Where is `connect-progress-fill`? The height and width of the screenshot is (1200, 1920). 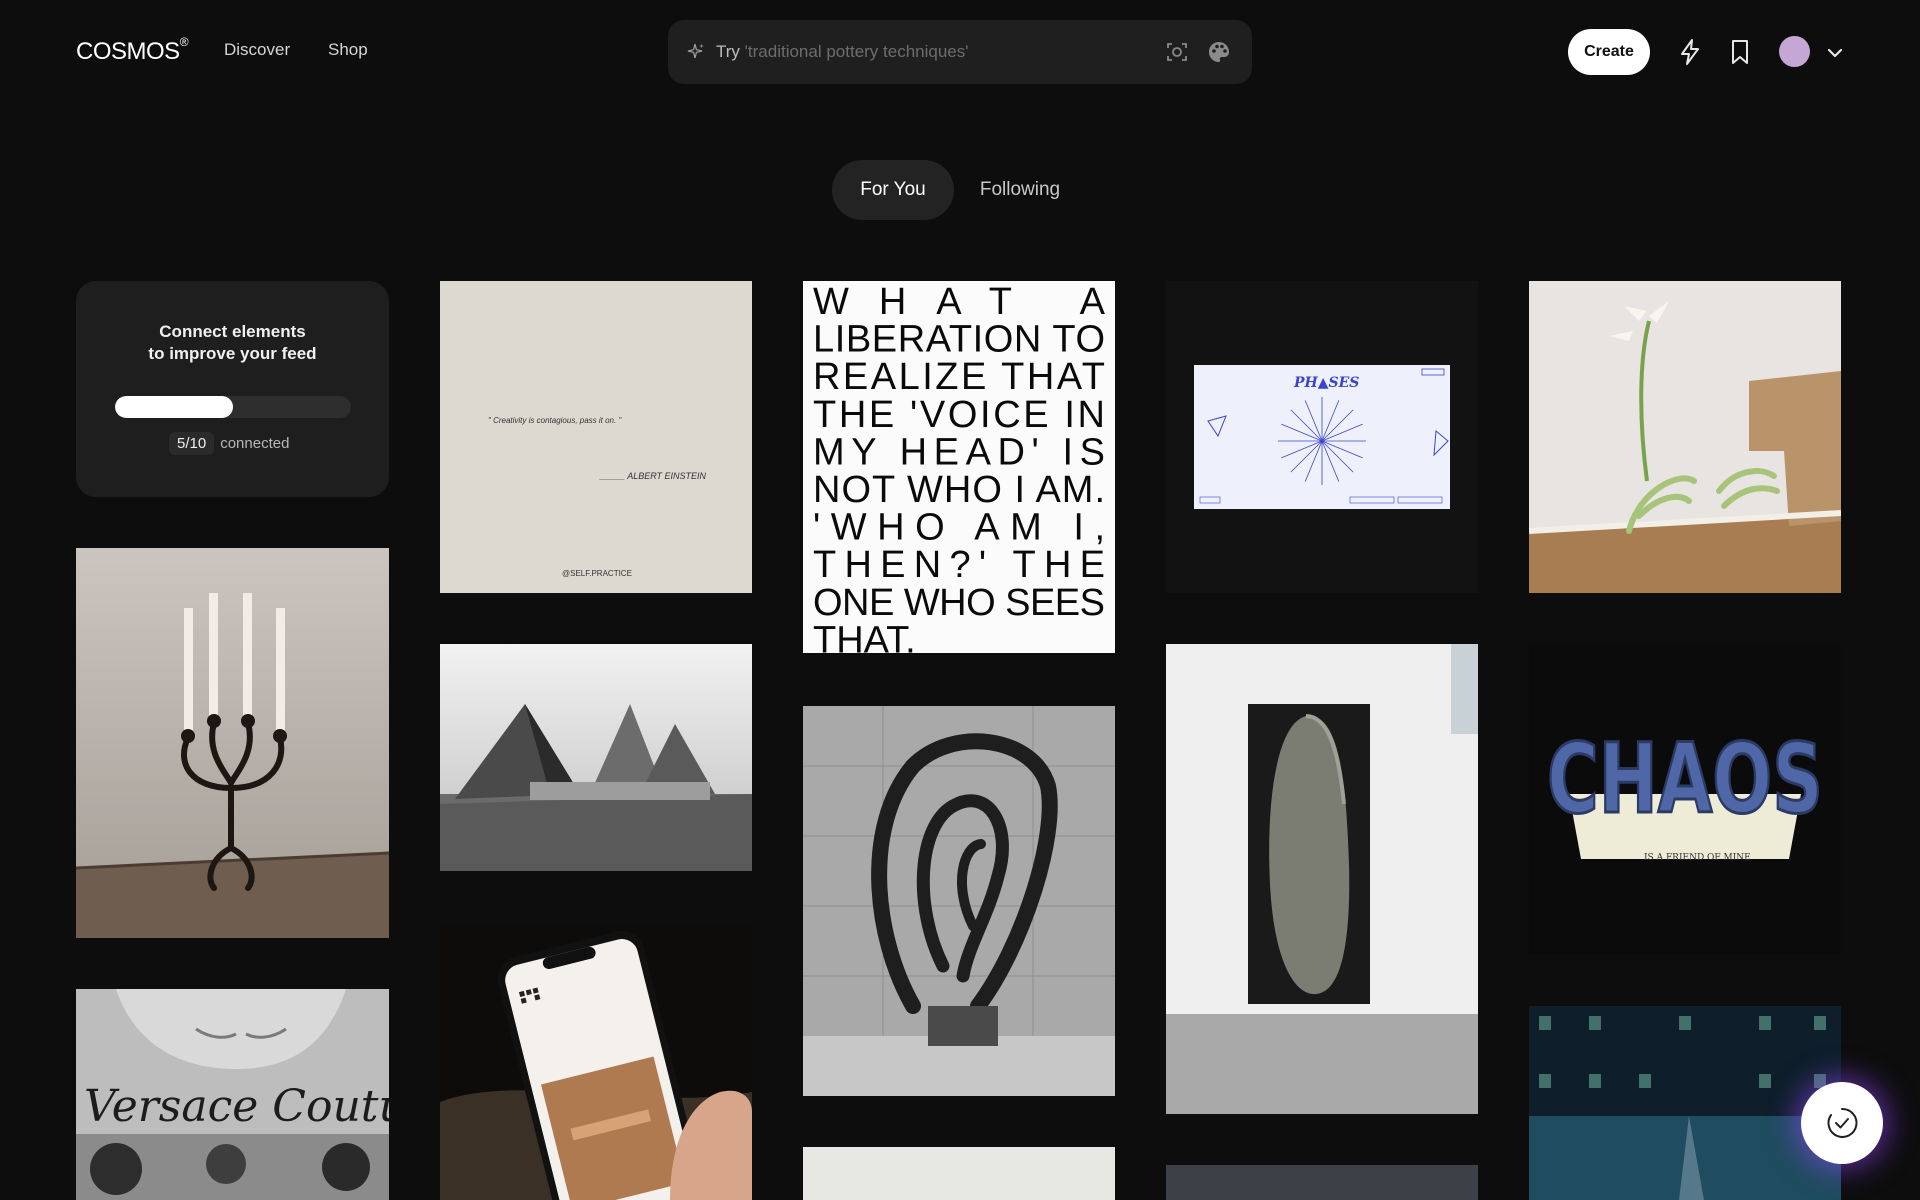 connect-progress-fill is located at coordinates (174, 407).